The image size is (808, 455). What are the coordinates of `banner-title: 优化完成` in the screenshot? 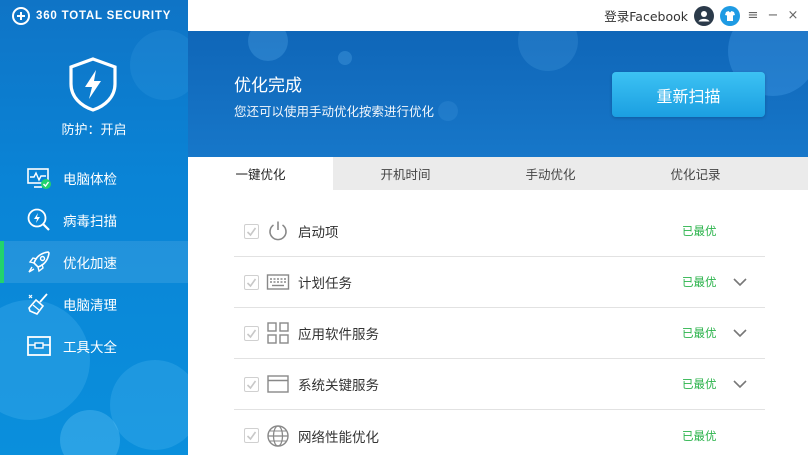 It's located at (268, 86).